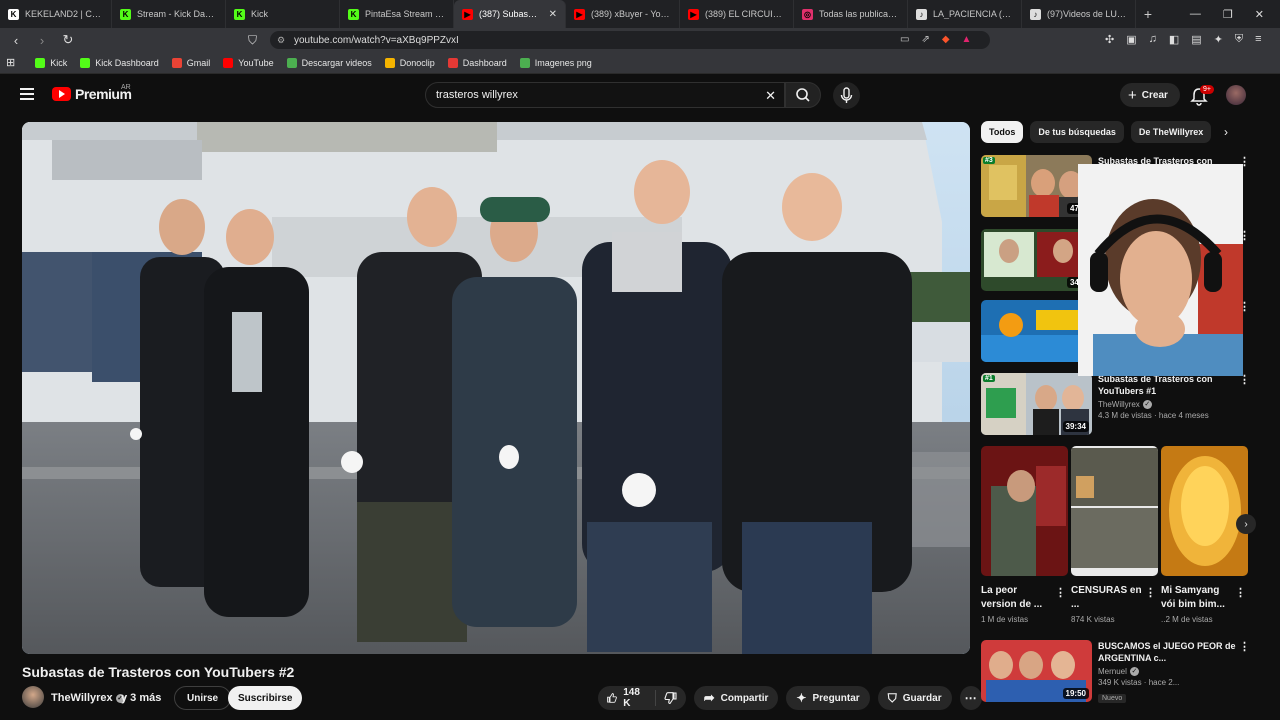  What do you see at coordinates (1131, 39) in the screenshot?
I see `reader-icon: ▣` at bounding box center [1131, 39].